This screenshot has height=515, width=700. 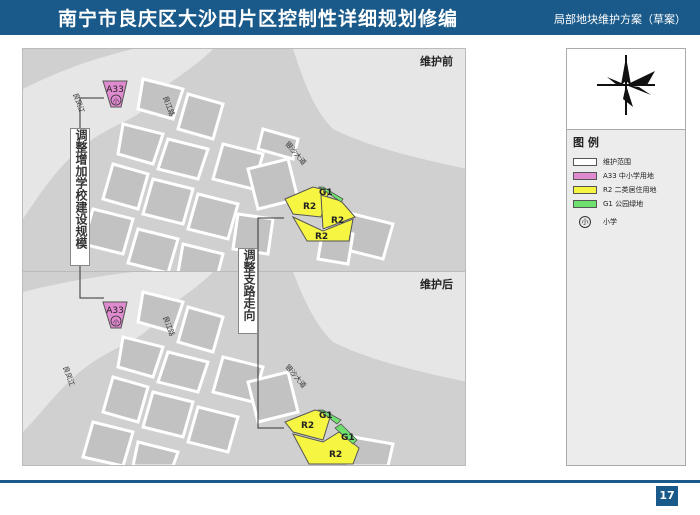 What do you see at coordinates (585, 176) in the screenshot?
I see `legend-swatch-a33` at bounding box center [585, 176].